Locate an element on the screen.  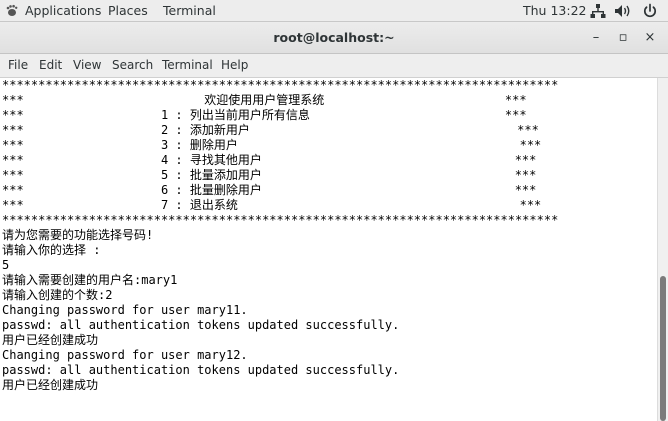
menu-edit: Edit is located at coordinates (50, 65).